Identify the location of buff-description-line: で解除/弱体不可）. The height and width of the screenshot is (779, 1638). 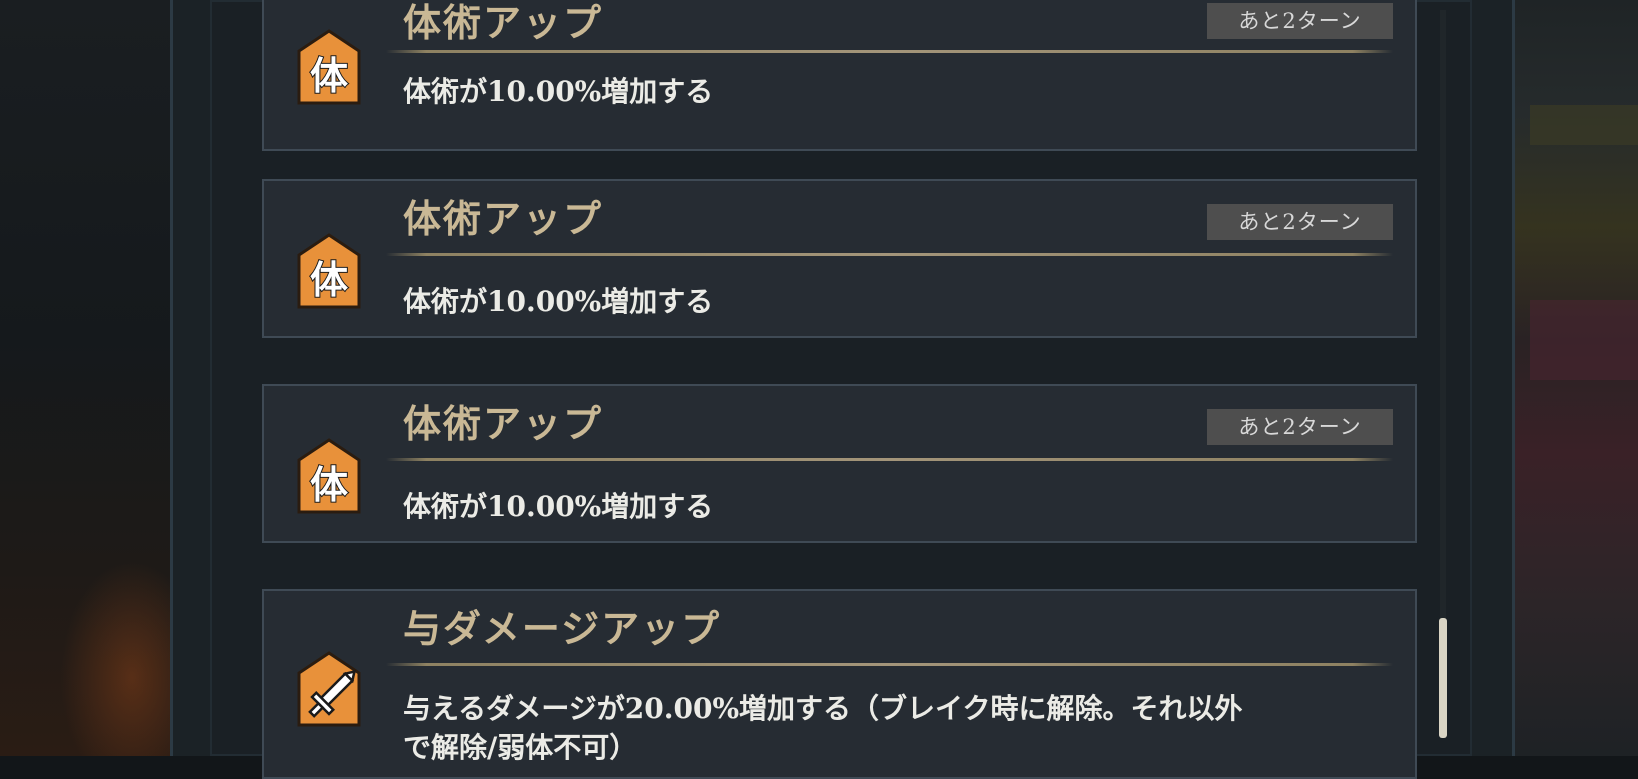
(520, 748).